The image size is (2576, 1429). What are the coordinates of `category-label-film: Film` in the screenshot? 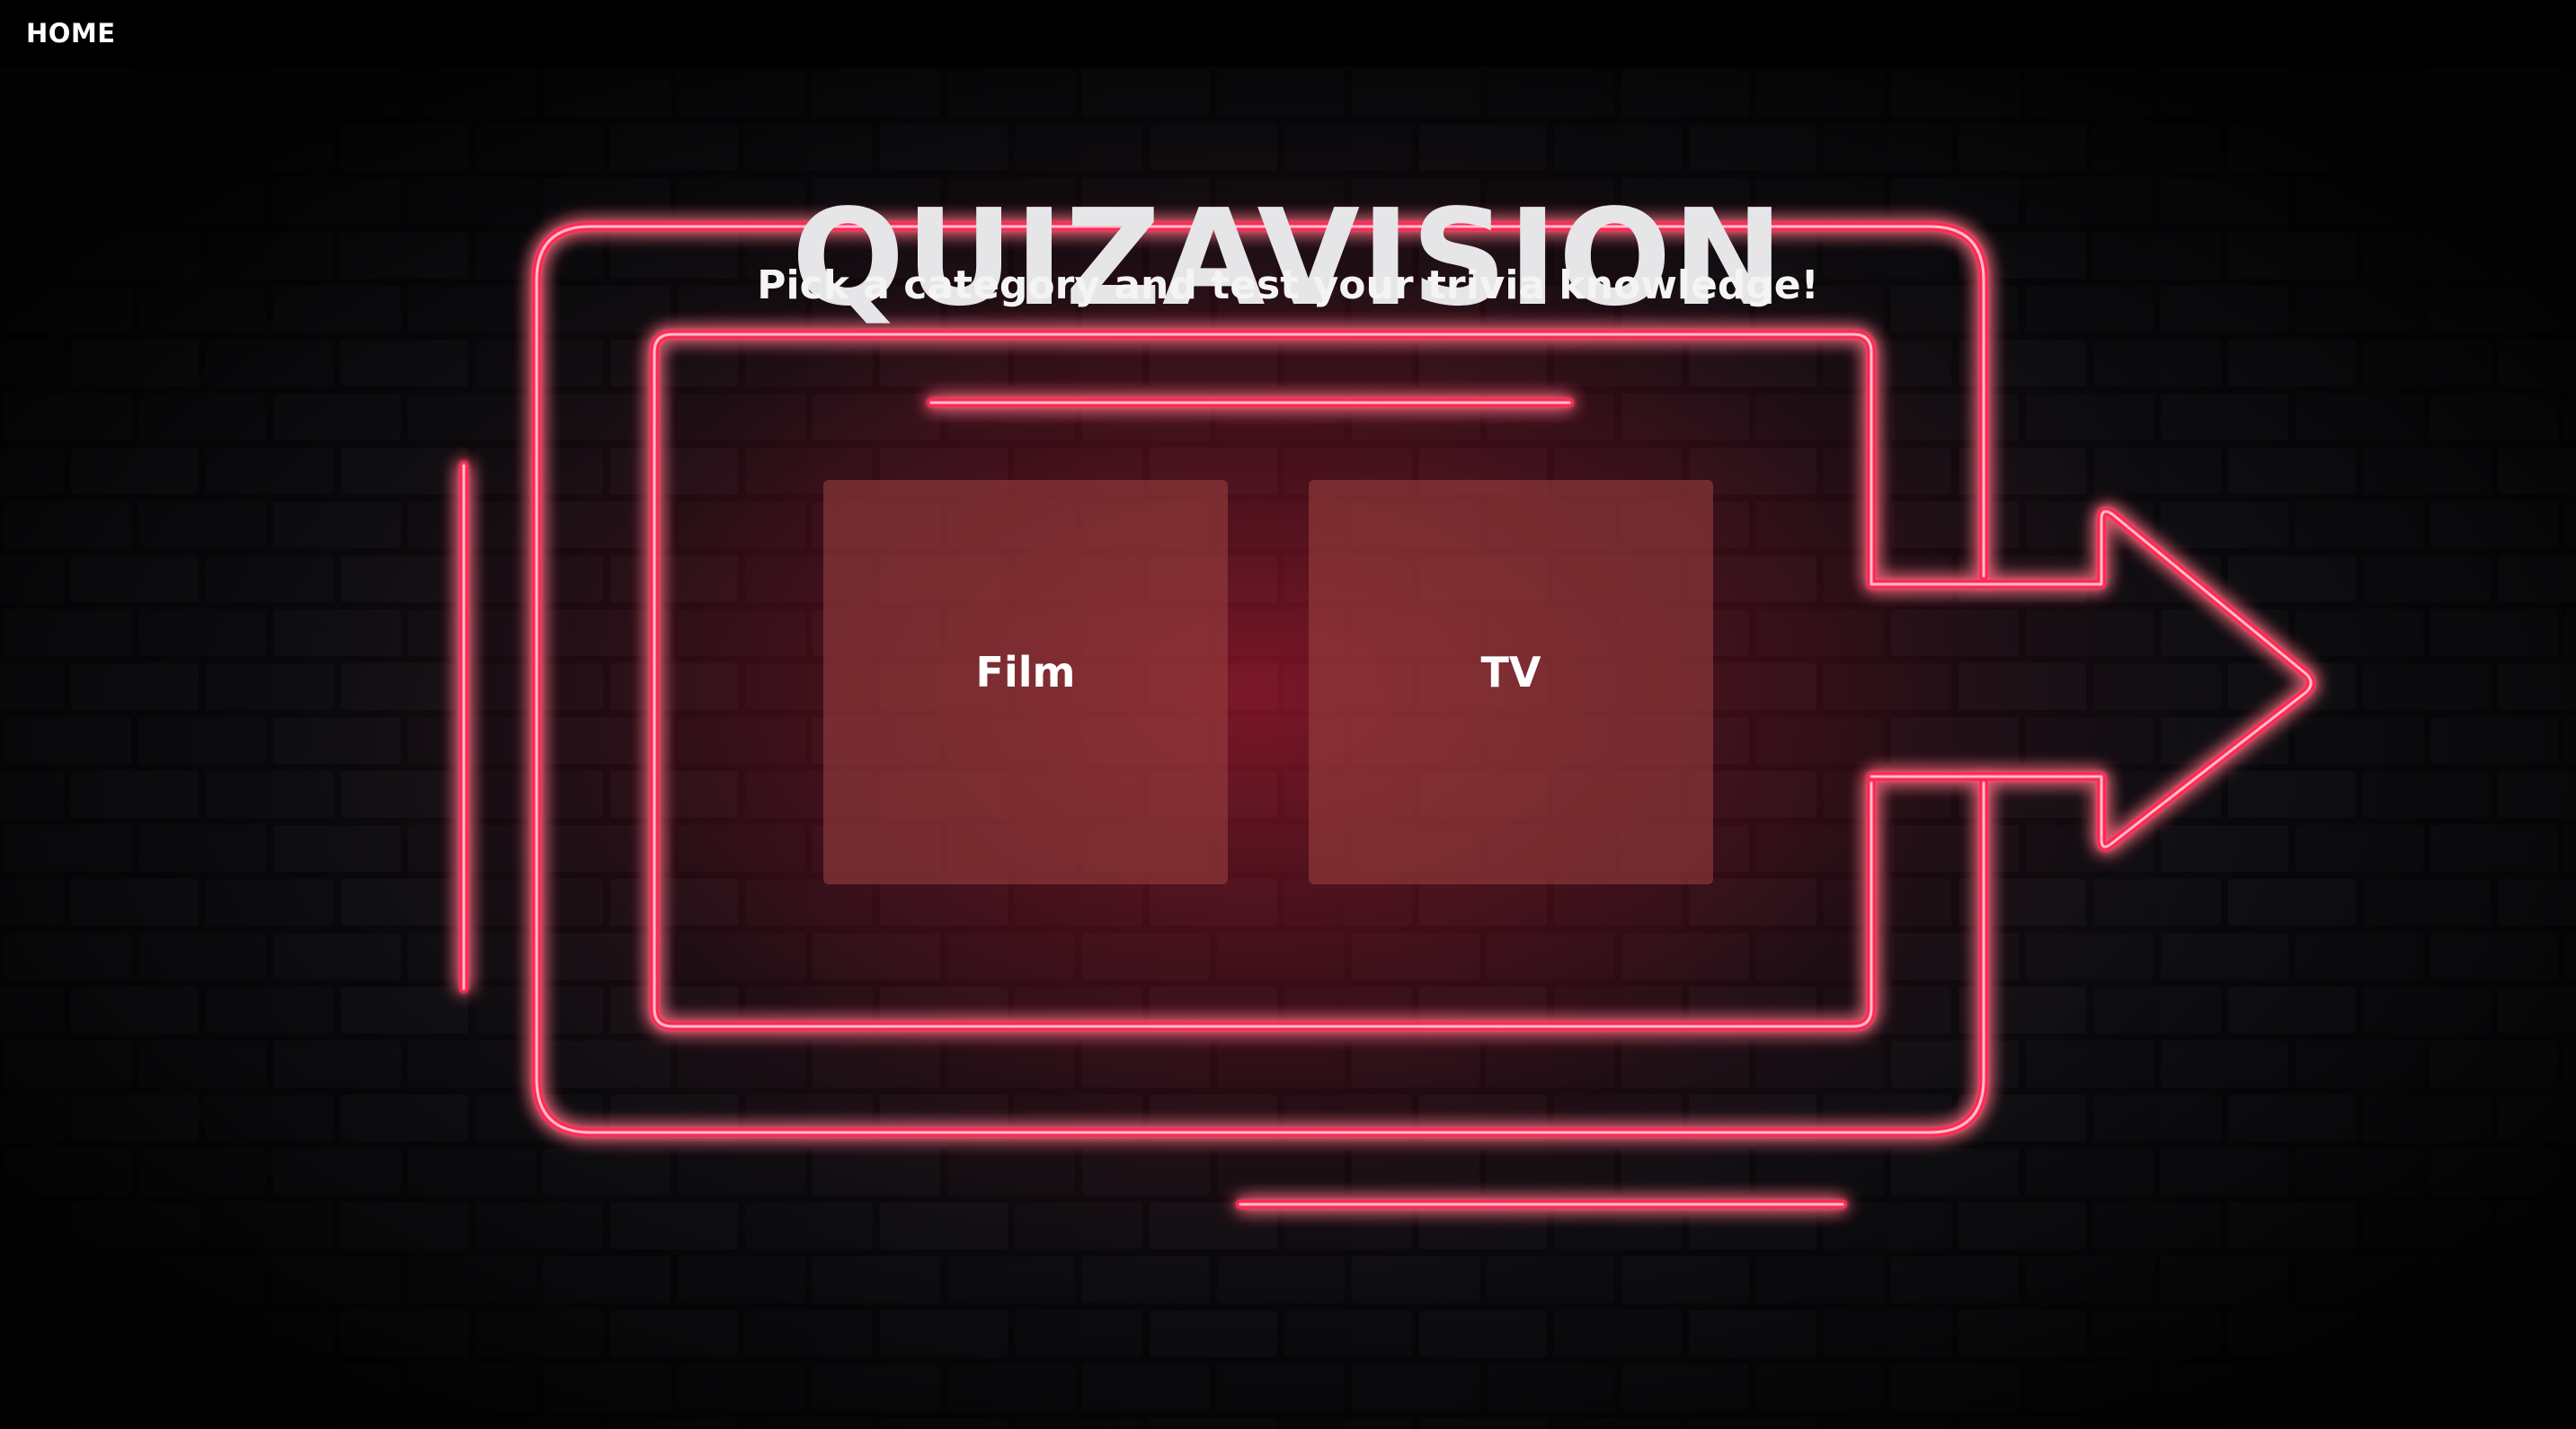 It's located at (1025, 673).